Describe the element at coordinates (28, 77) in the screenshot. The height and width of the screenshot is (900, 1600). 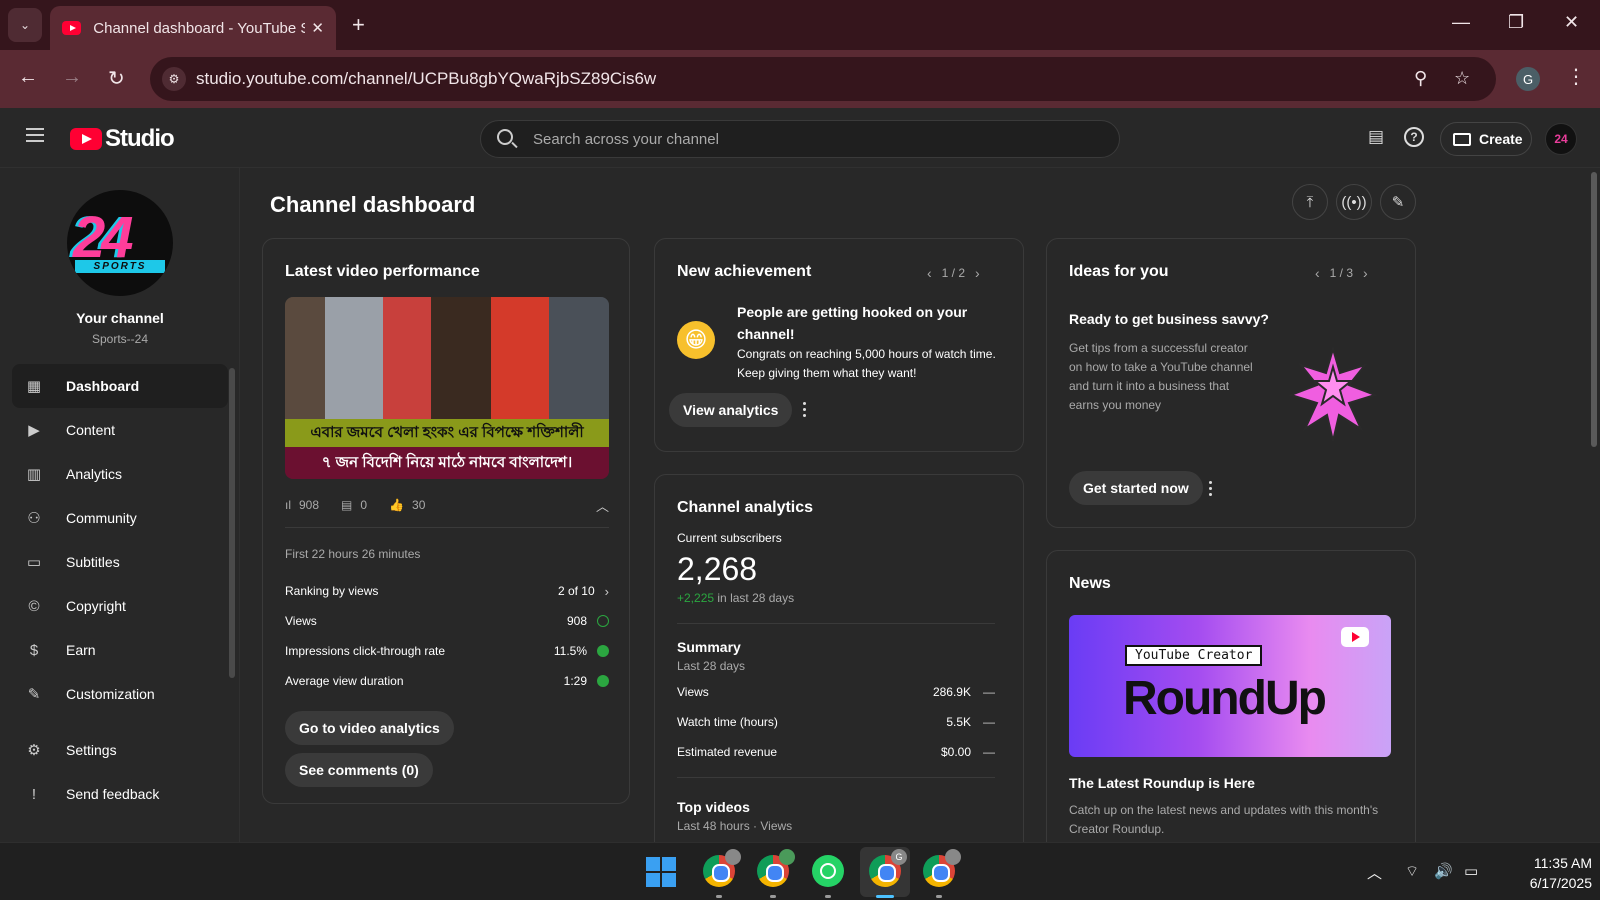
I see `back-icon: ←` at that location.